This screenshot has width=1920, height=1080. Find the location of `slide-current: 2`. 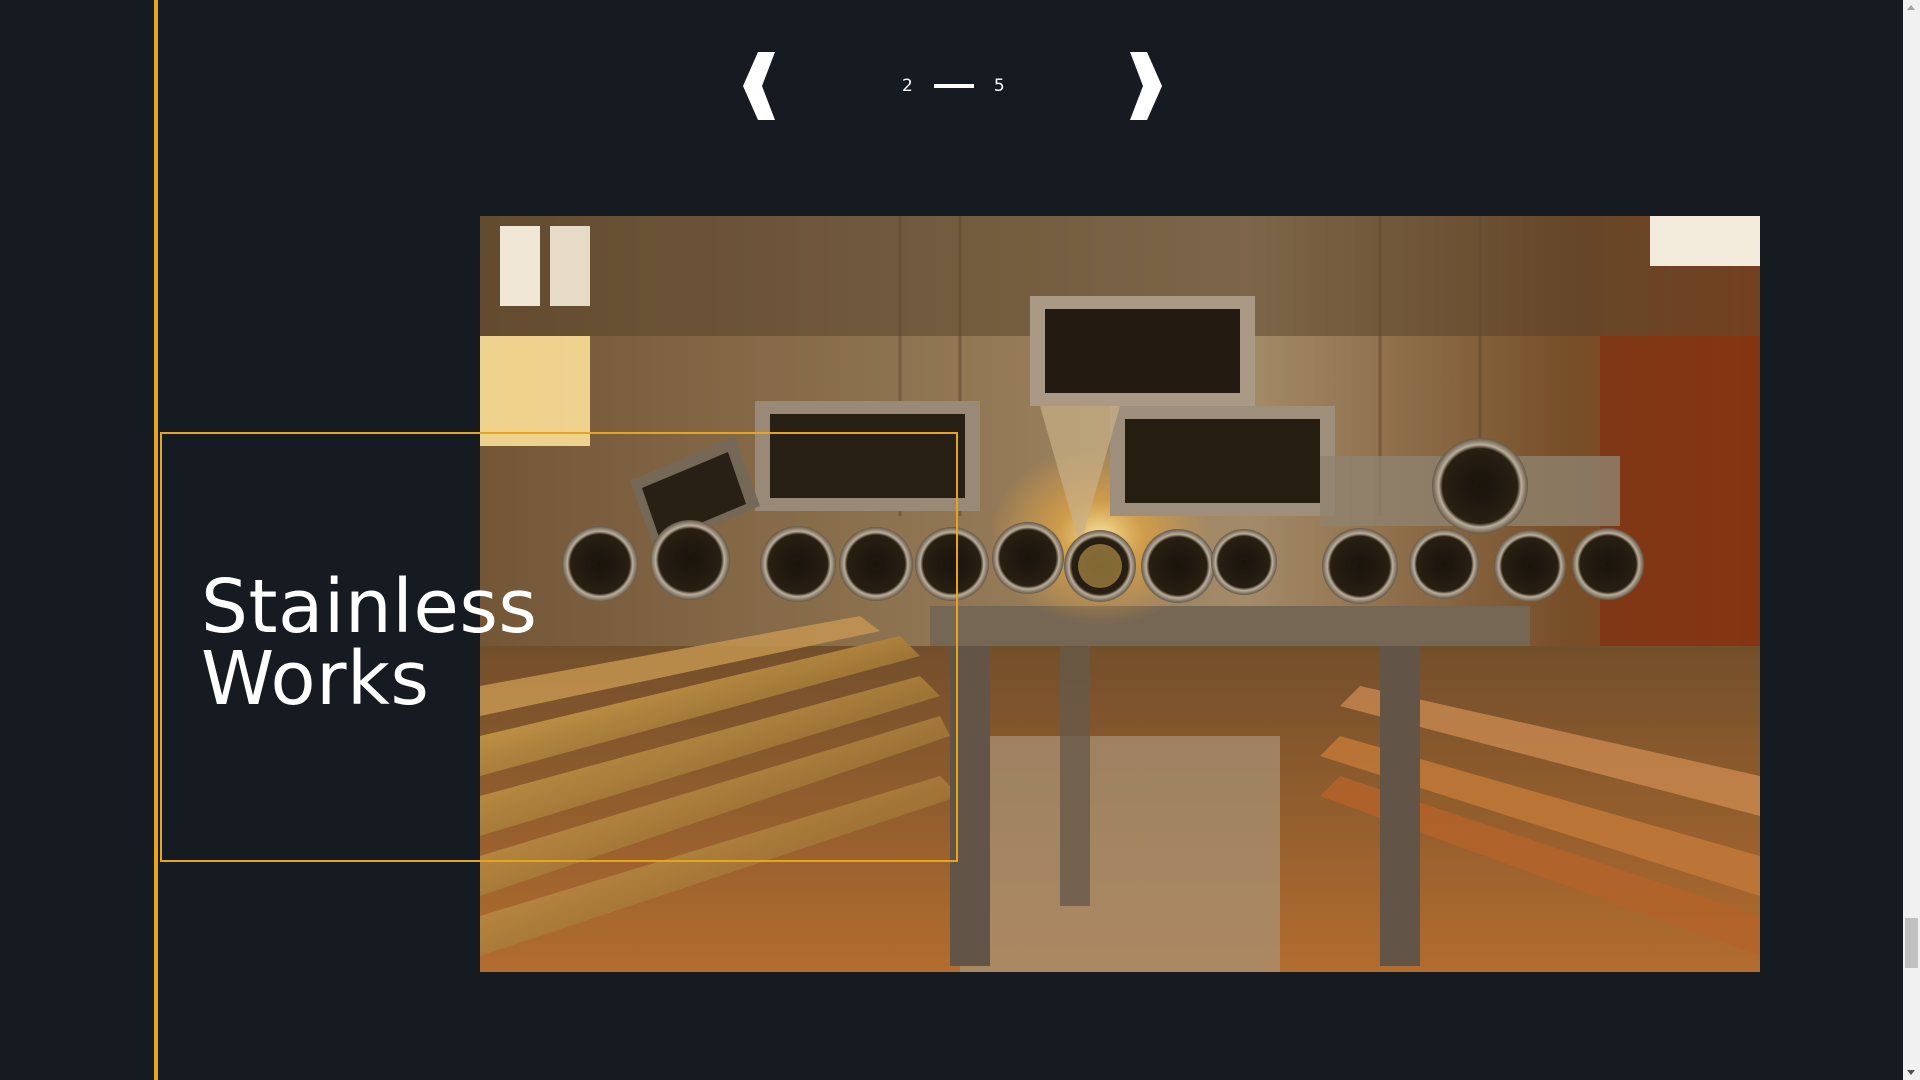

slide-current: 2 is located at coordinates (907, 86).